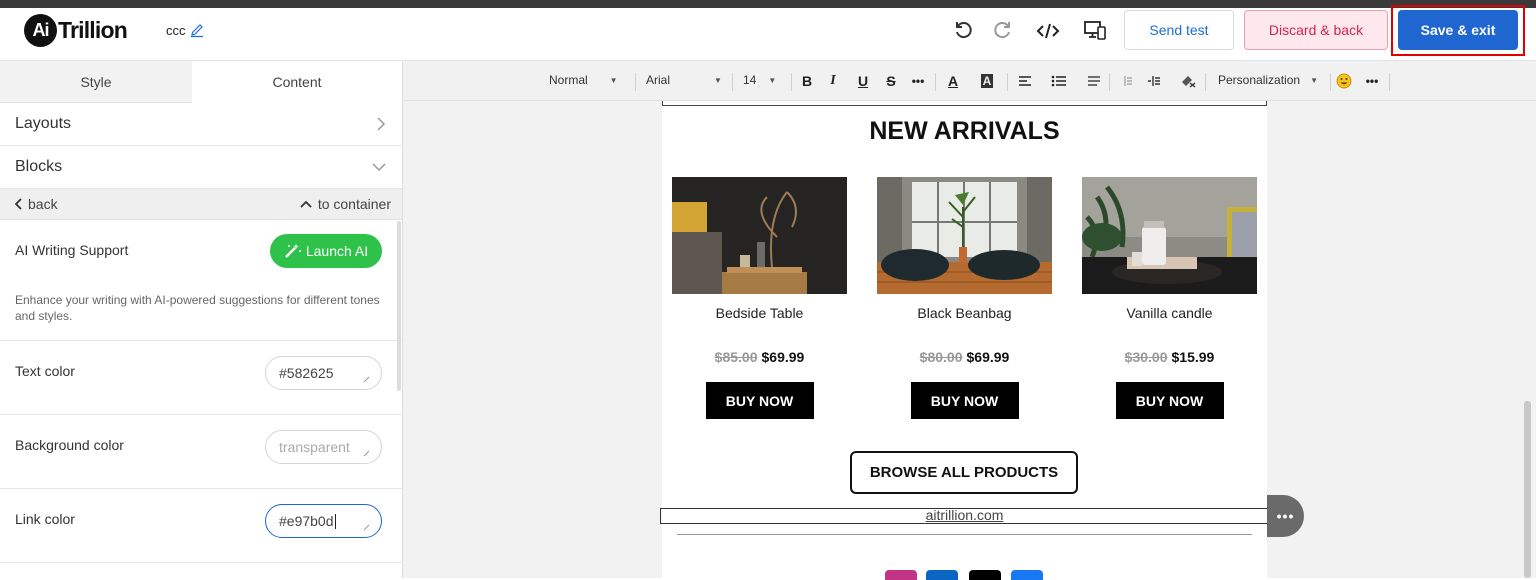  I want to click on personalization-select: Personalization ▼, so click(1268, 80).